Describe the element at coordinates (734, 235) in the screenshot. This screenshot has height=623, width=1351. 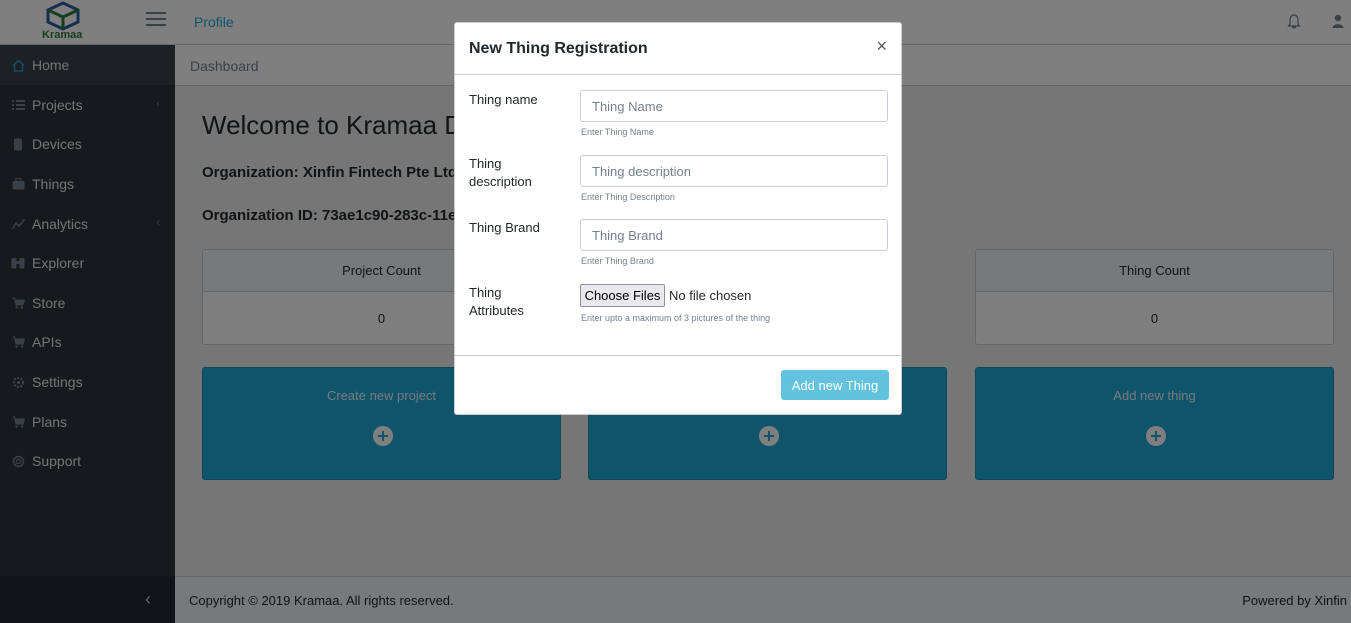
I see `thing-brand-input` at that location.